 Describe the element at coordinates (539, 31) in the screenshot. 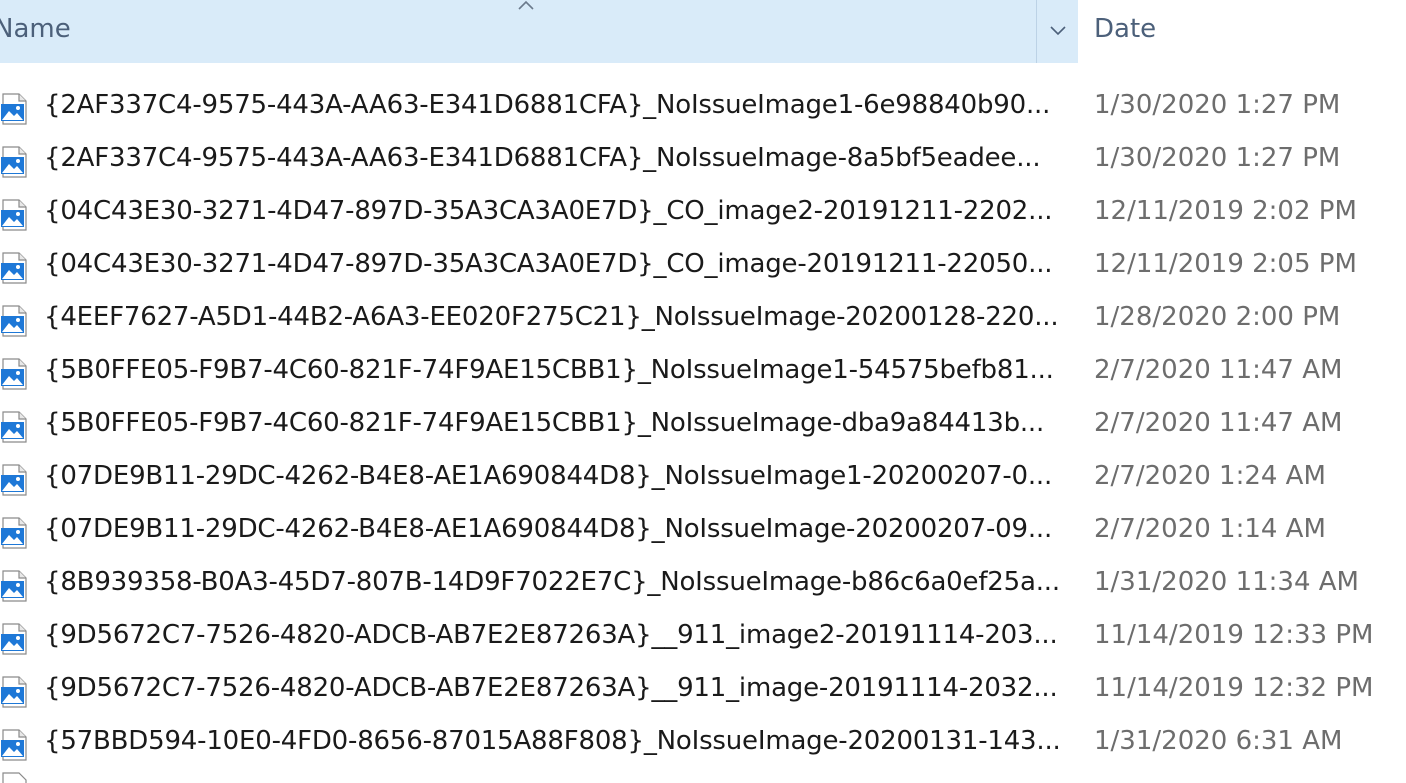

I see `column-header-name: Name` at that location.